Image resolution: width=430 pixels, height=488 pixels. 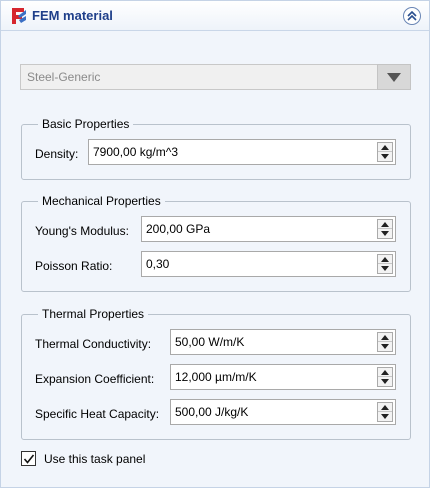 What do you see at coordinates (57, 154) in the screenshot?
I see `density-label: Density:` at bounding box center [57, 154].